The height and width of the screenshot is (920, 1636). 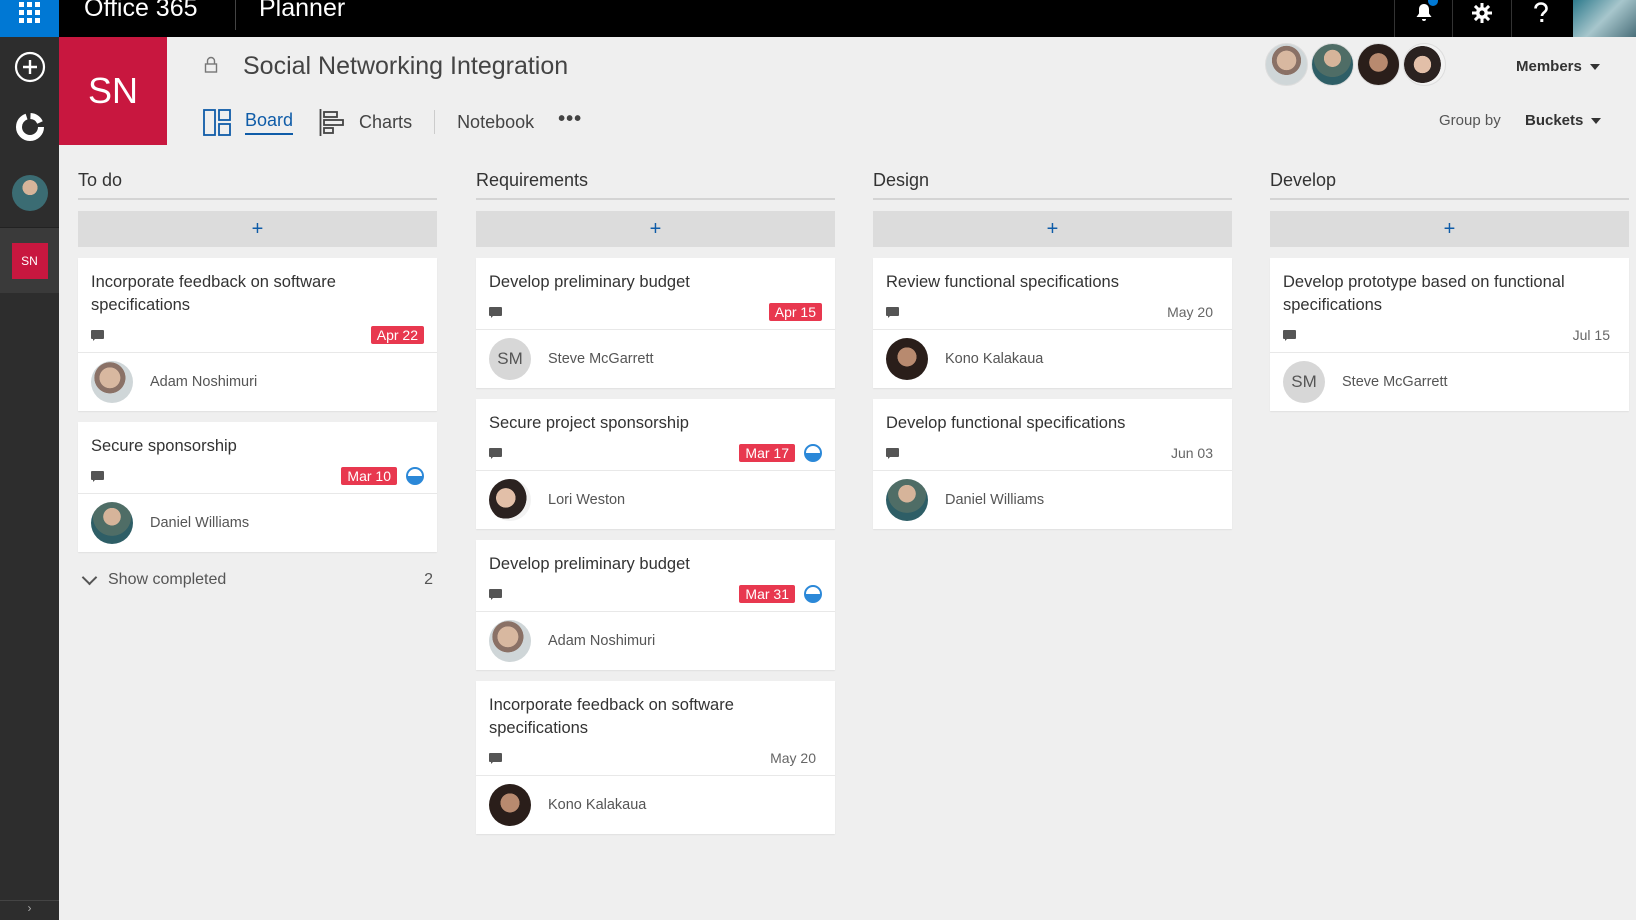 I want to click on tab-notebook: Notebook, so click(x=495, y=122).